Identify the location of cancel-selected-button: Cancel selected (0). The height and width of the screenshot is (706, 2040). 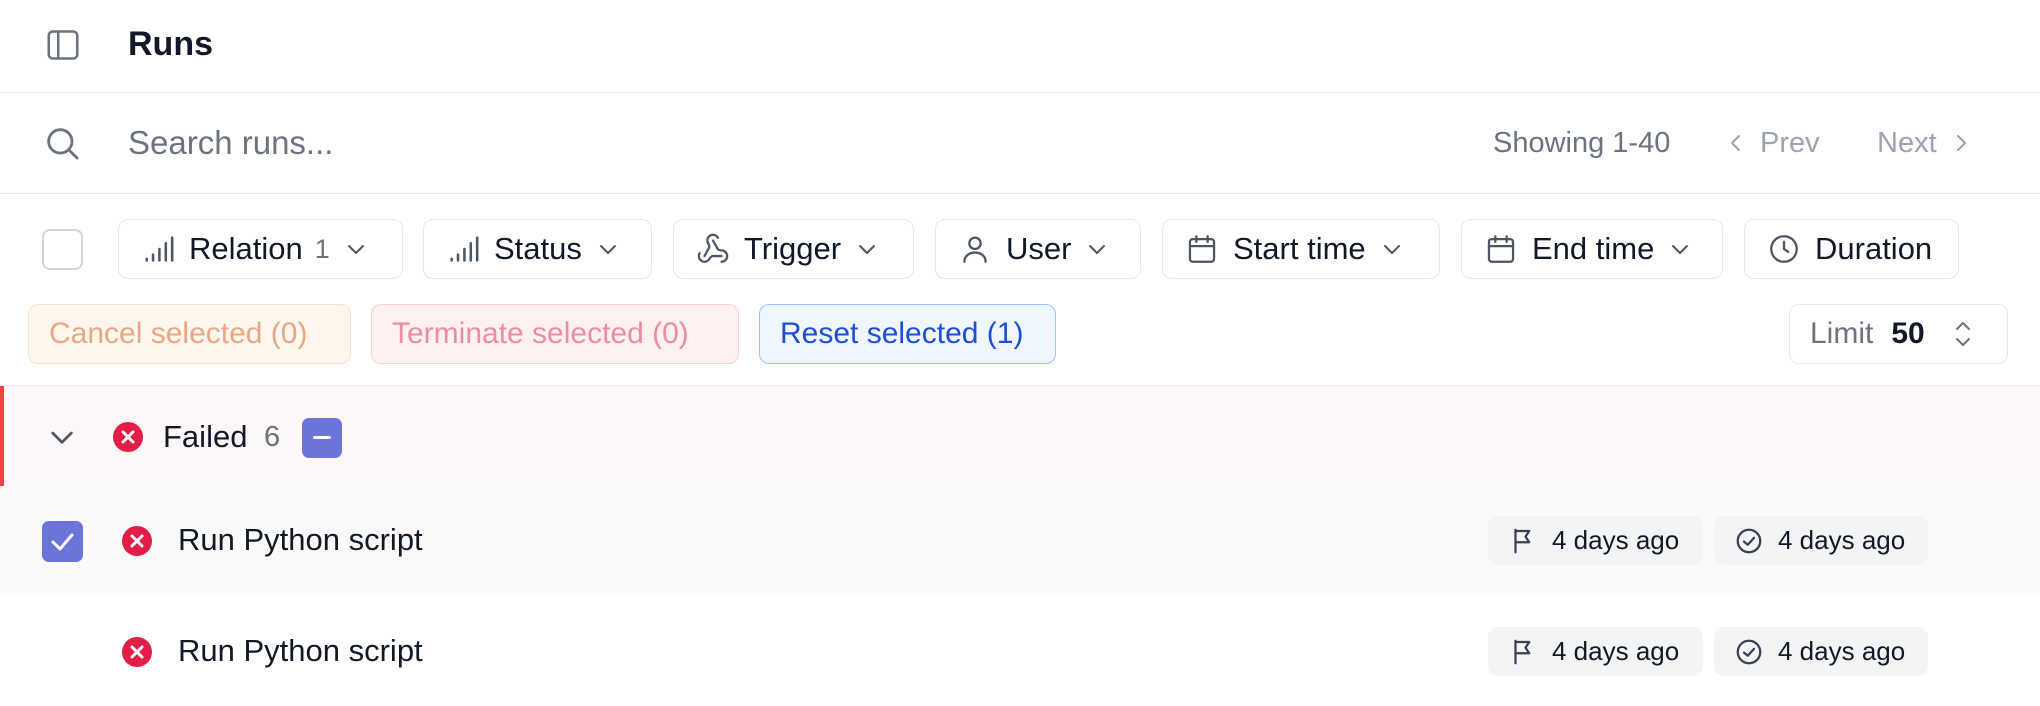
(189, 334).